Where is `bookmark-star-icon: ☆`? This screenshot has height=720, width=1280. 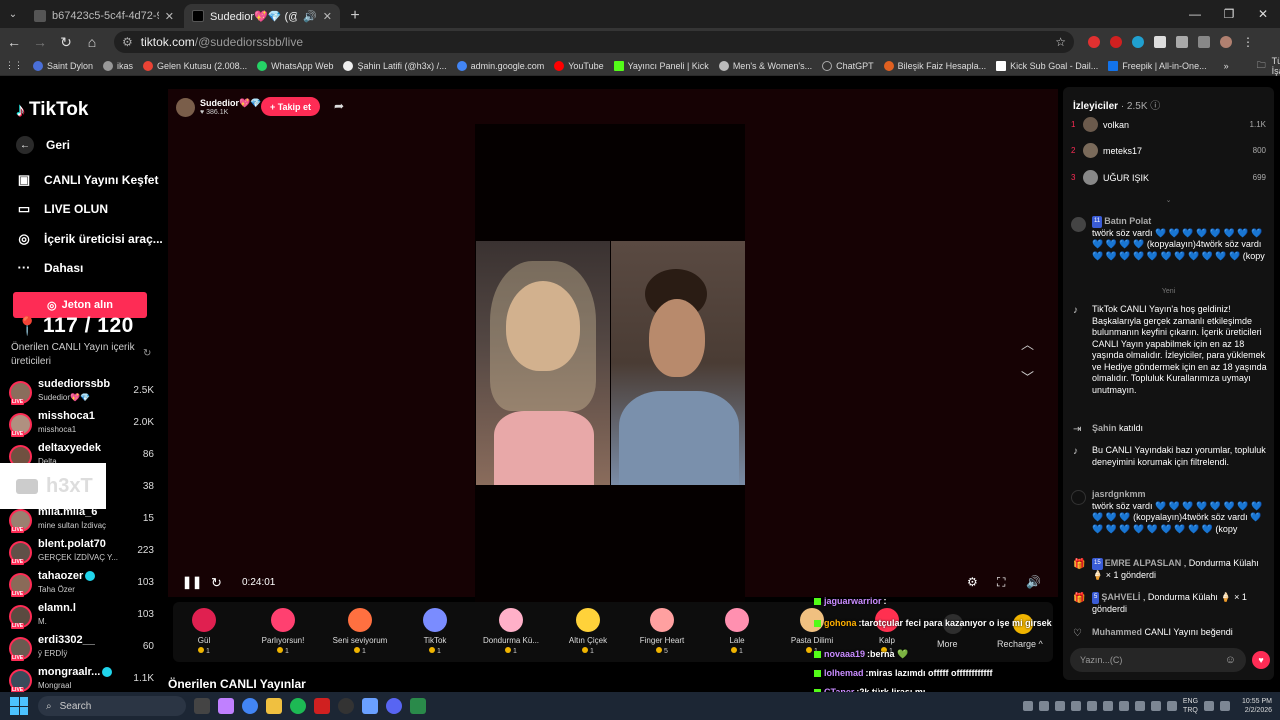 bookmark-star-icon: ☆ is located at coordinates (1060, 42).